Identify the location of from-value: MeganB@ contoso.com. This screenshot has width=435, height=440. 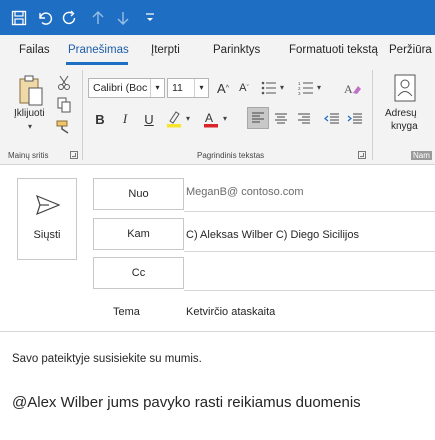
(245, 192).